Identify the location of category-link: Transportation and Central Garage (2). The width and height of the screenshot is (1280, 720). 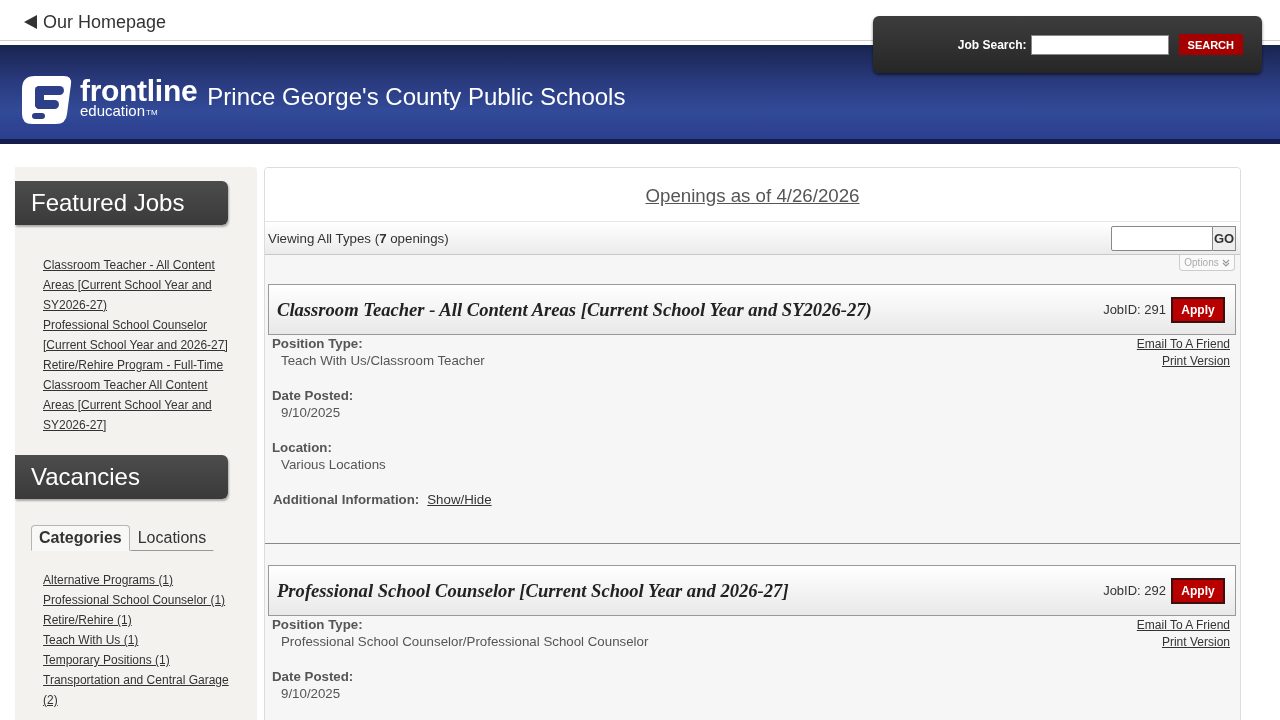
(139, 690).